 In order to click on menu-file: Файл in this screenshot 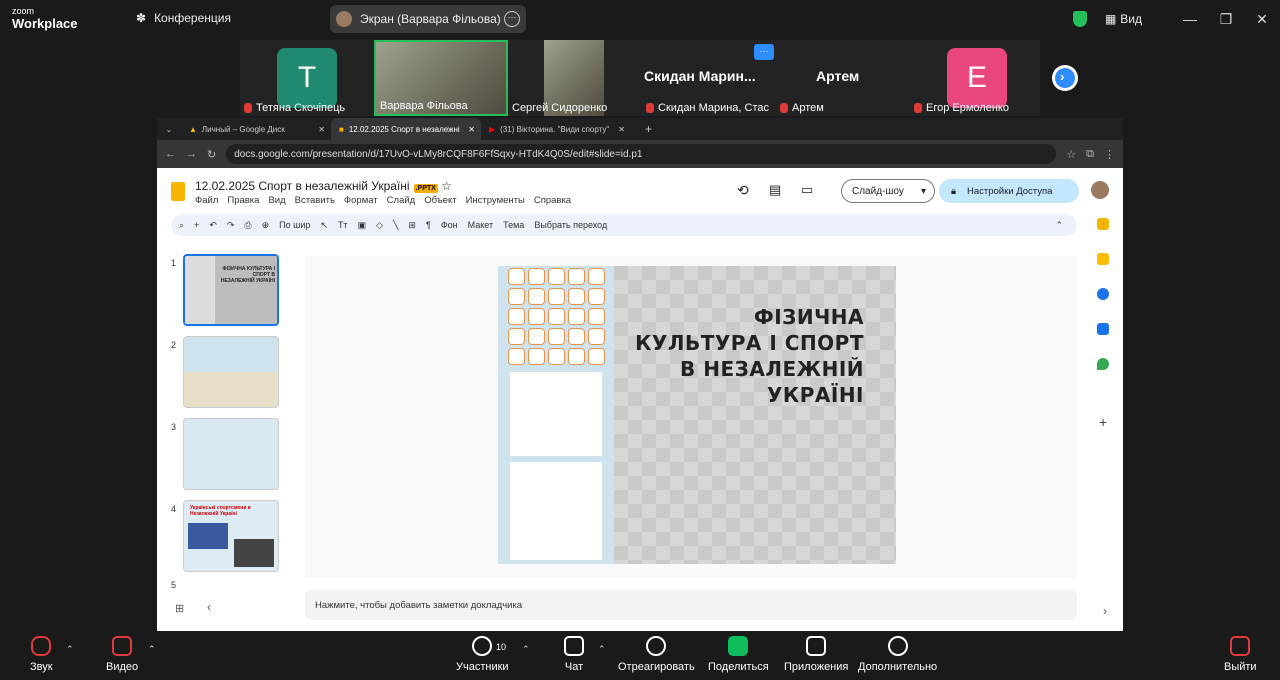, I will do `click(206, 200)`.